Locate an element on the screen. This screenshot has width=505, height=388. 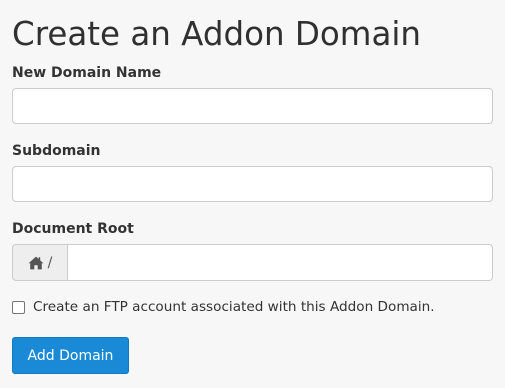
ftp-account-checkbox is located at coordinates (18, 307).